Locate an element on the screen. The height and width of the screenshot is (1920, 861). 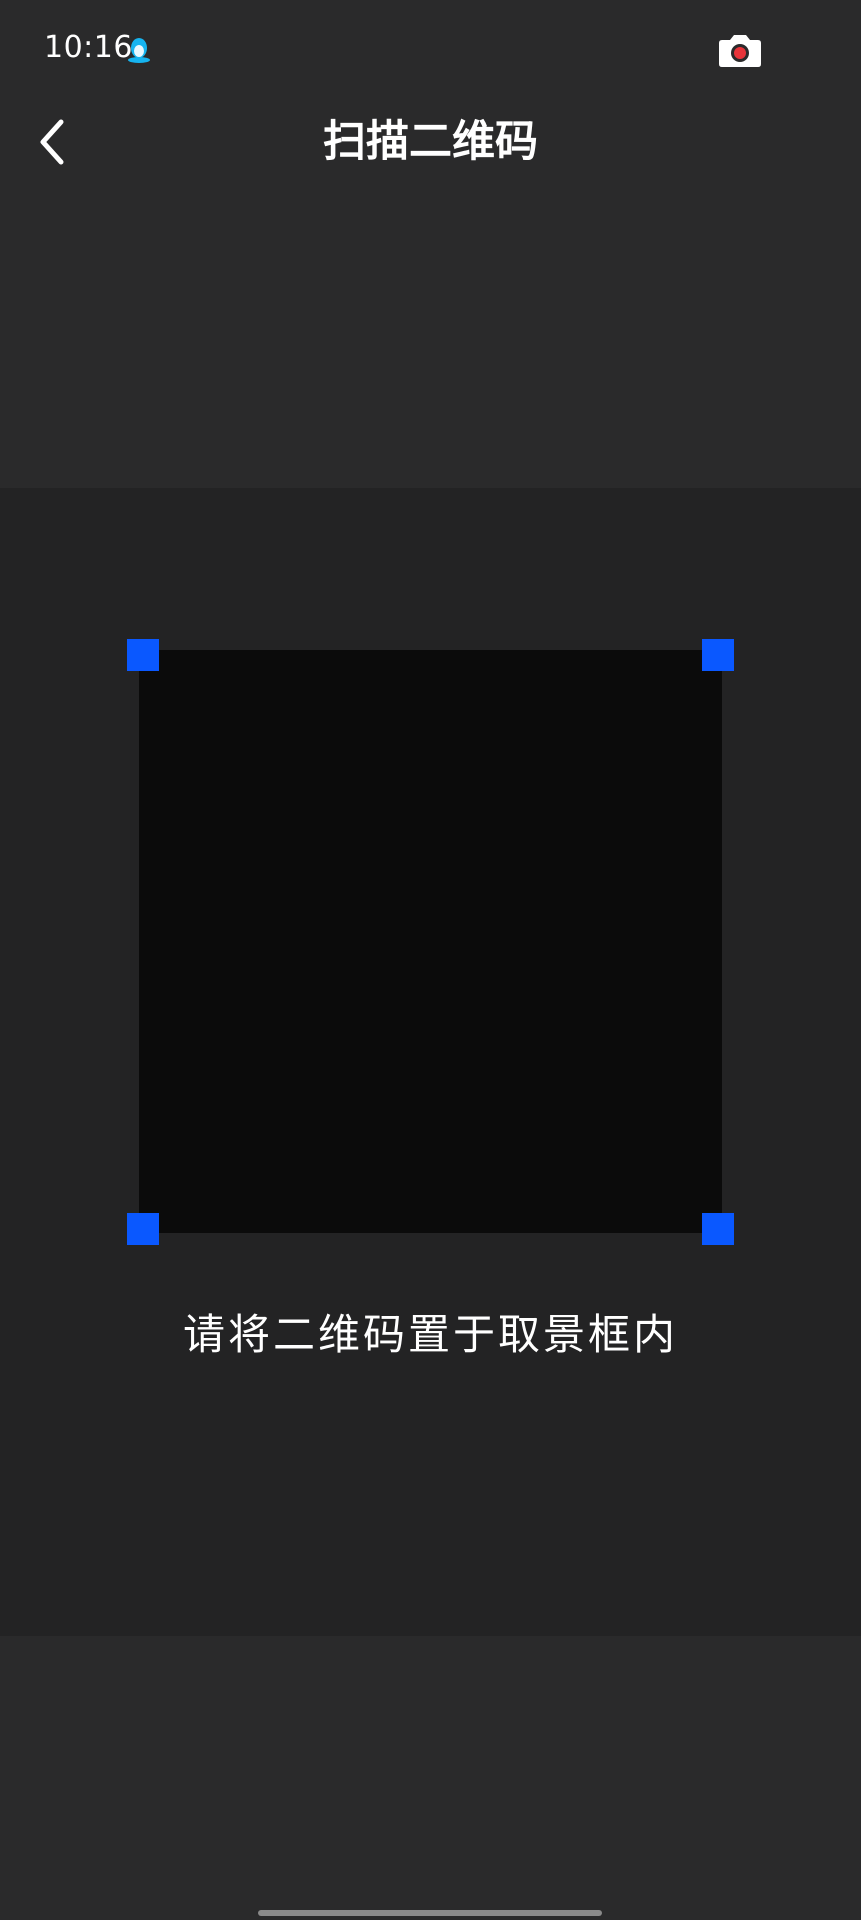
viewfinder-corner-bottom-left is located at coordinates (143, 1229).